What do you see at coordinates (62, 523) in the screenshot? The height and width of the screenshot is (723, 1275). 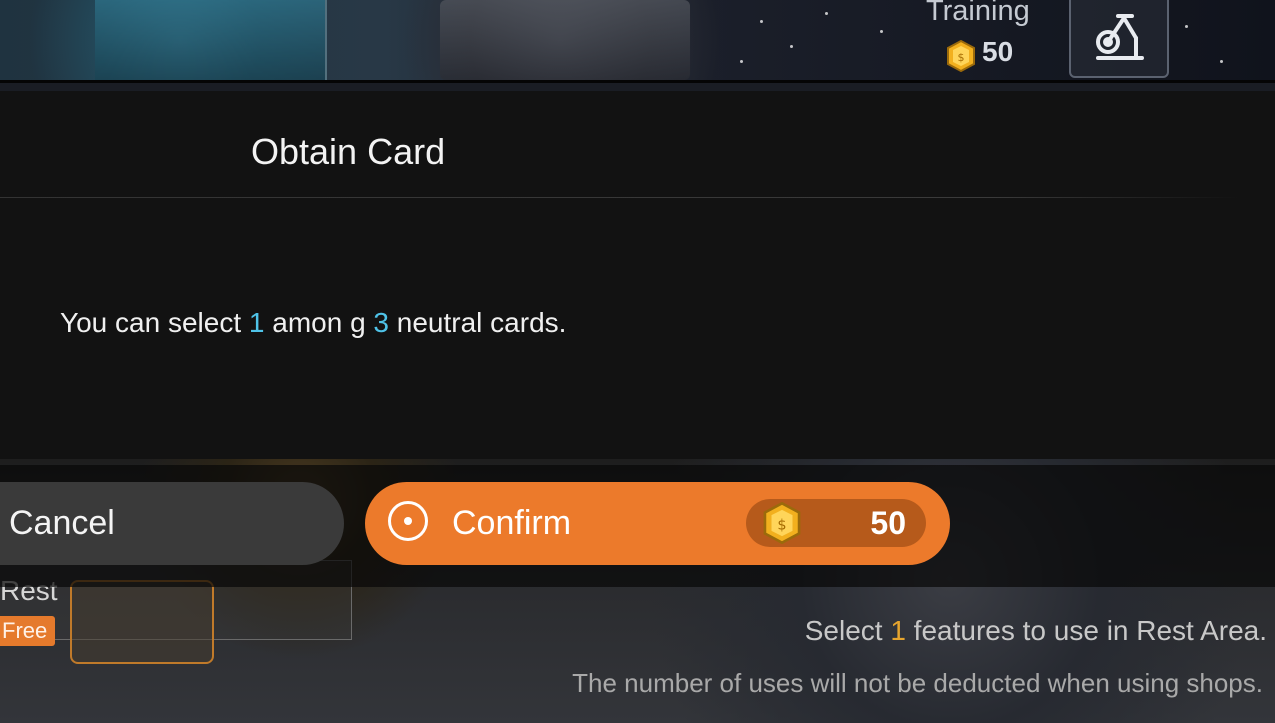 I see `cancel-button-label: Cancel` at bounding box center [62, 523].